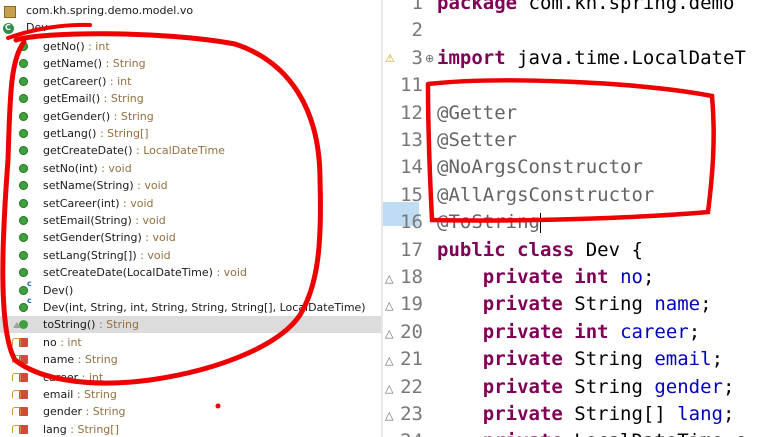 This screenshot has width=771, height=437. Describe the element at coordinates (75, 81) in the screenshot. I see `member-name: getCareer()` at that location.